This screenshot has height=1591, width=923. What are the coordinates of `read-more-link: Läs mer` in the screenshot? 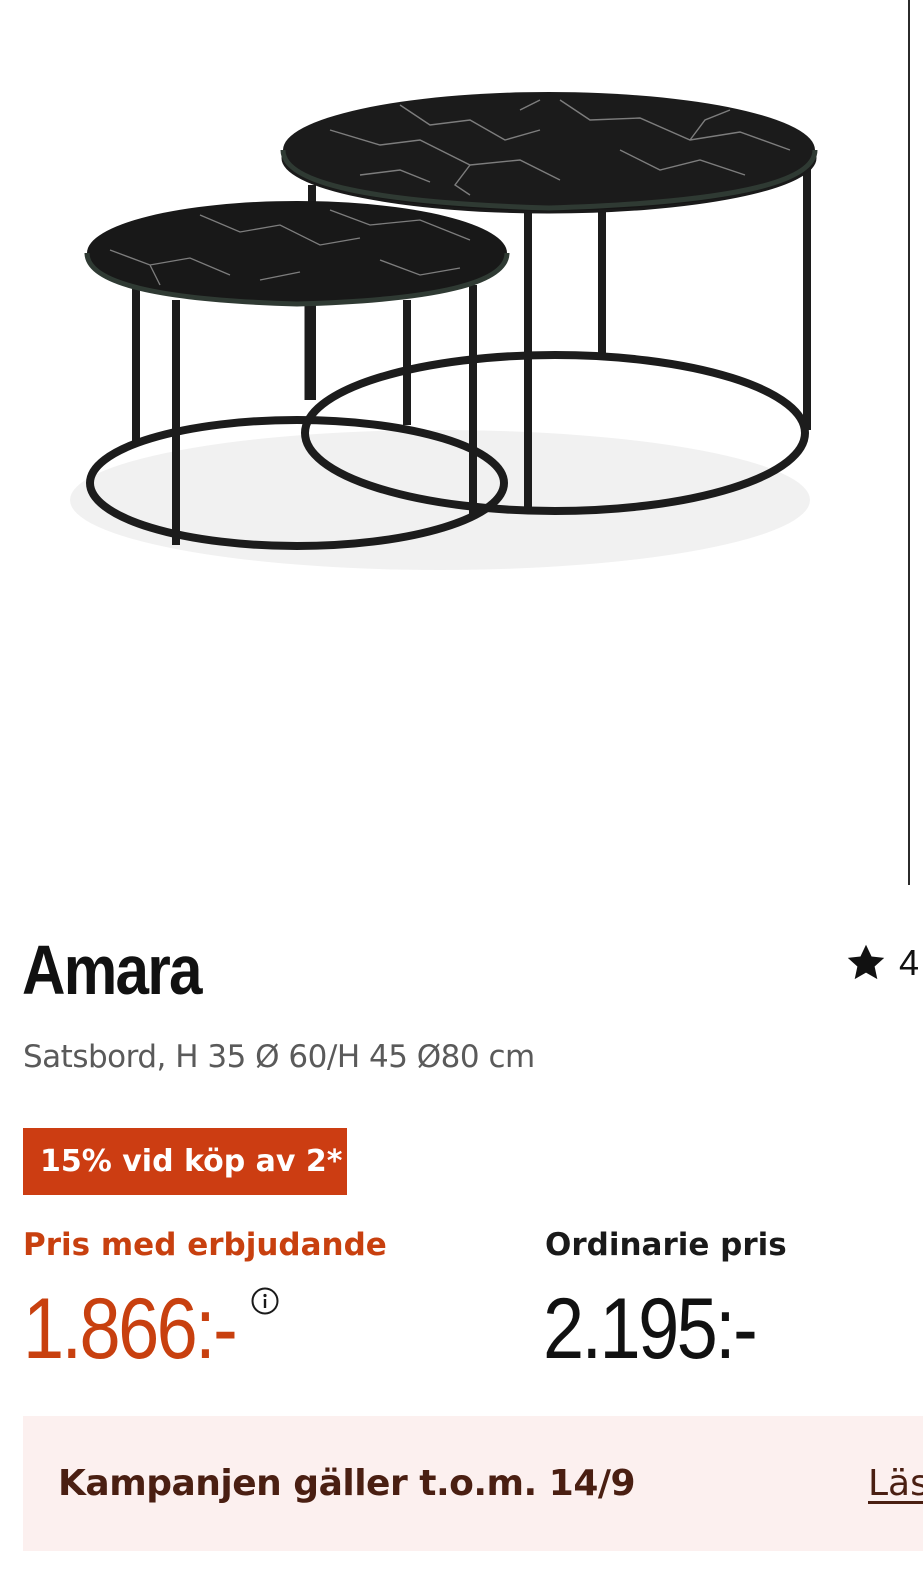 It's located at (895, 1484).